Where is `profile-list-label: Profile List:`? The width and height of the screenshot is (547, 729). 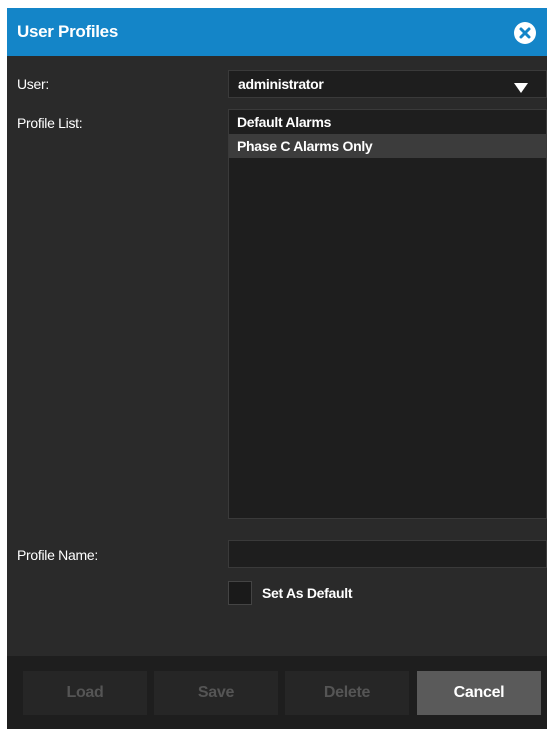 profile-list-label: Profile List: is located at coordinates (50, 123).